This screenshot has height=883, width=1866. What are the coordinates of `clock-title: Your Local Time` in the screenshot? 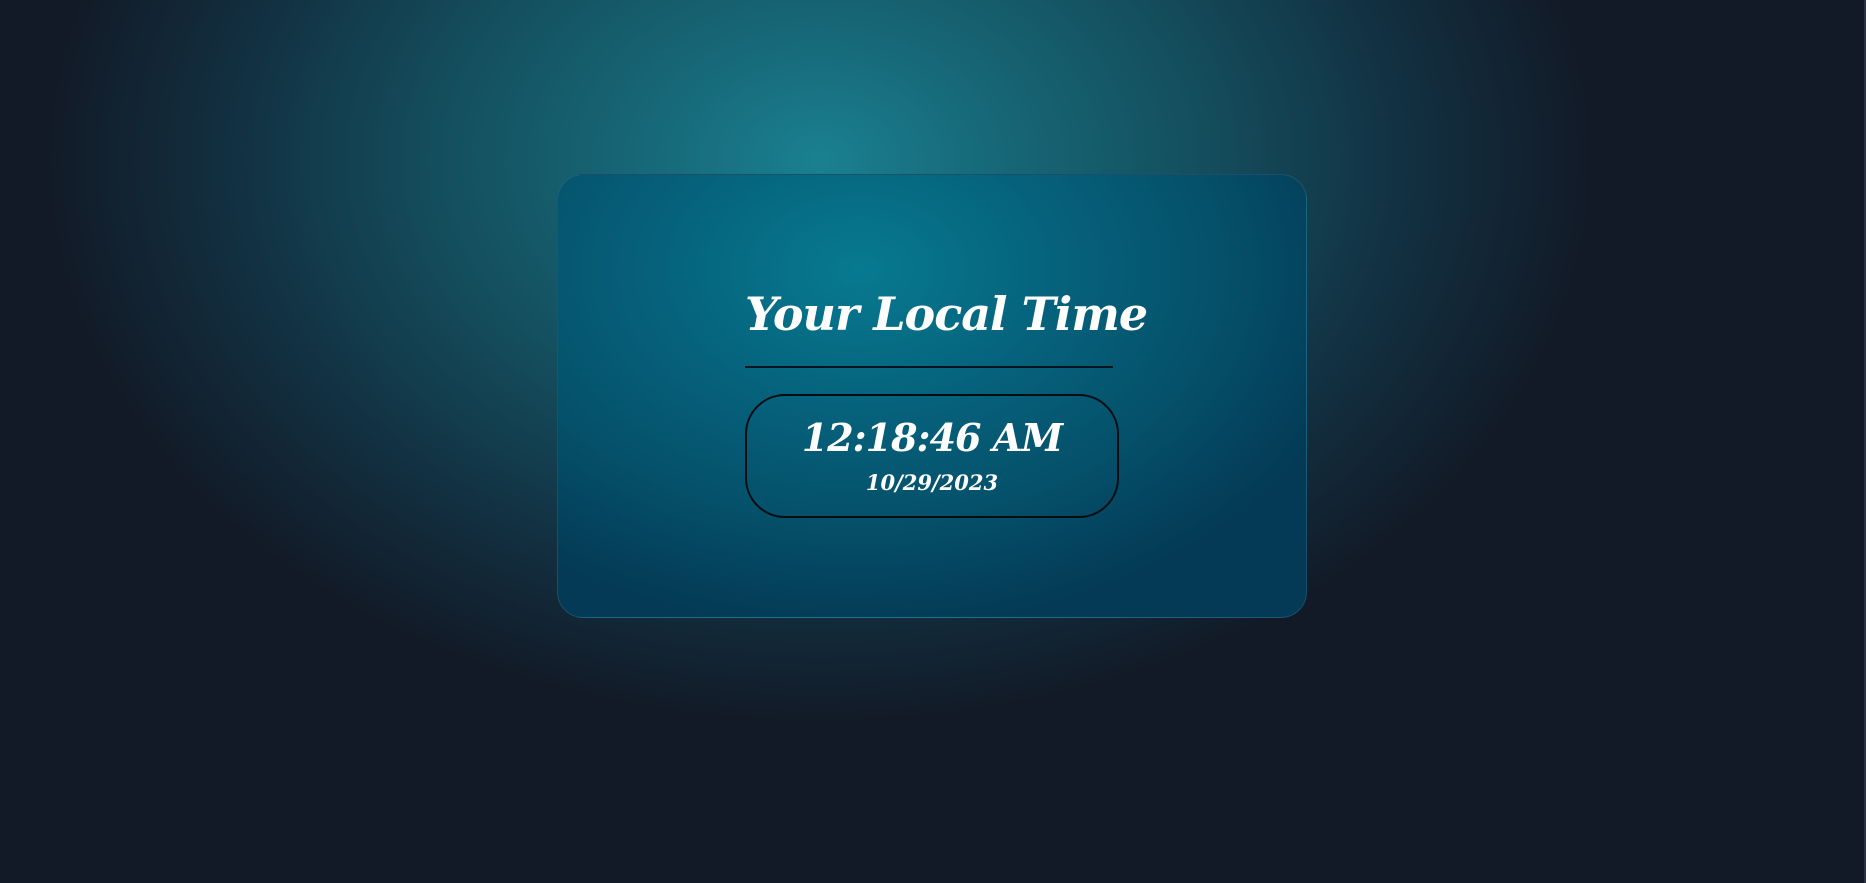 It's located at (946, 314).